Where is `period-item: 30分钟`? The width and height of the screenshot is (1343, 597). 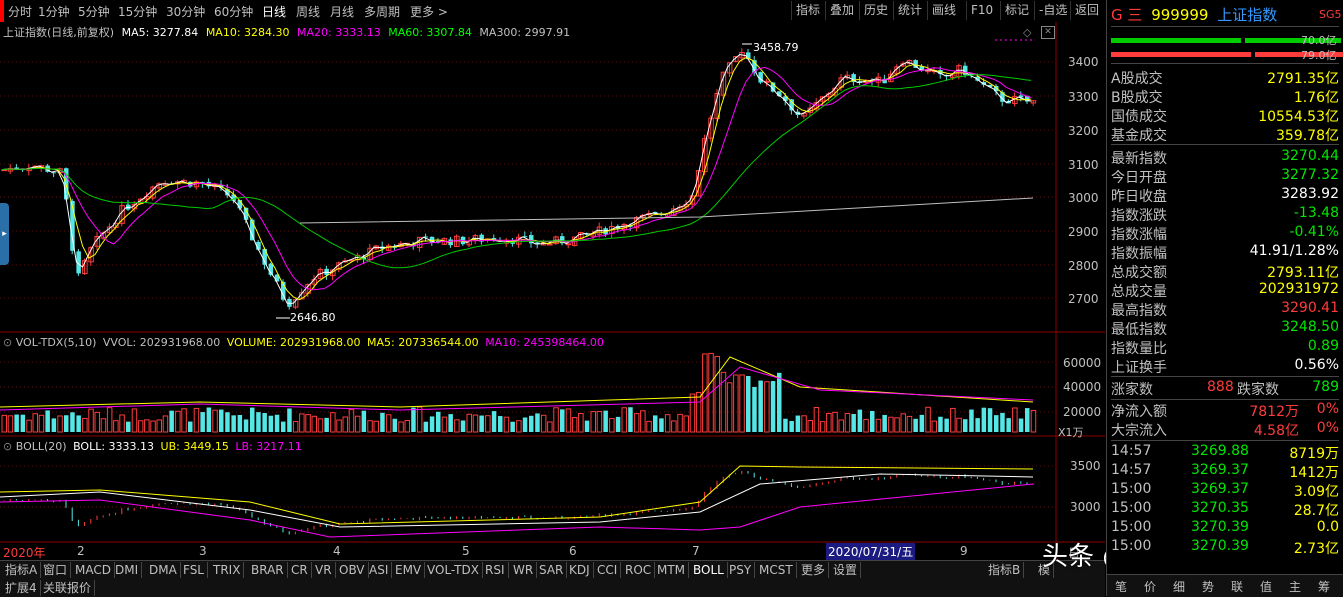 period-item: 30分钟 is located at coordinates (185, 11).